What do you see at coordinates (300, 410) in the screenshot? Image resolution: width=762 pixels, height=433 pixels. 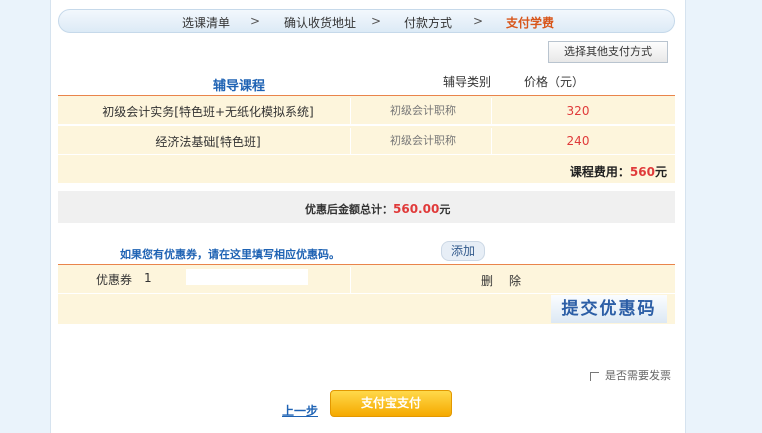 I see `previous-step-link: 上一步` at bounding box center [300, 410].